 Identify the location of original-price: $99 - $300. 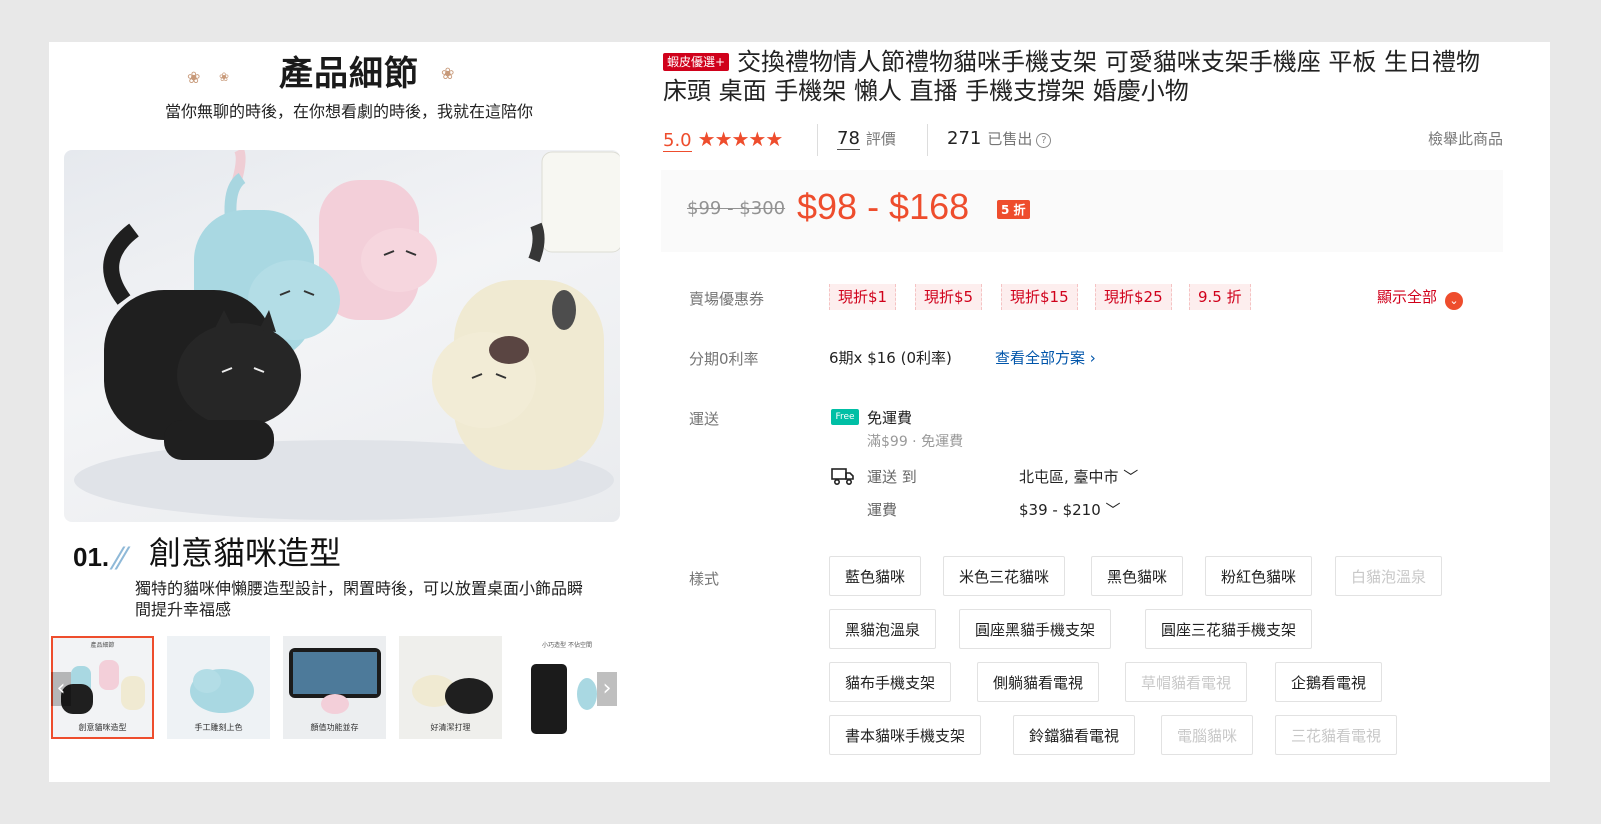
(736, 208).